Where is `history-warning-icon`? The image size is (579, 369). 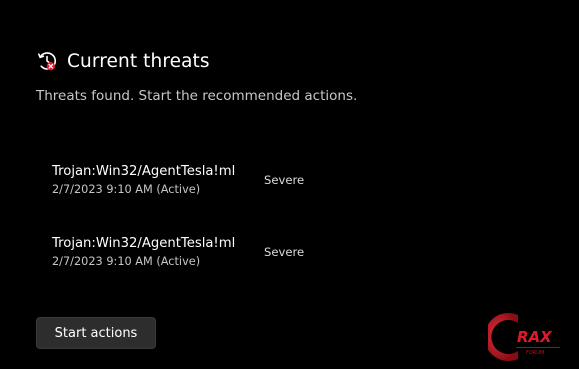 history-warning-icon is located at coordinates (47, 61).